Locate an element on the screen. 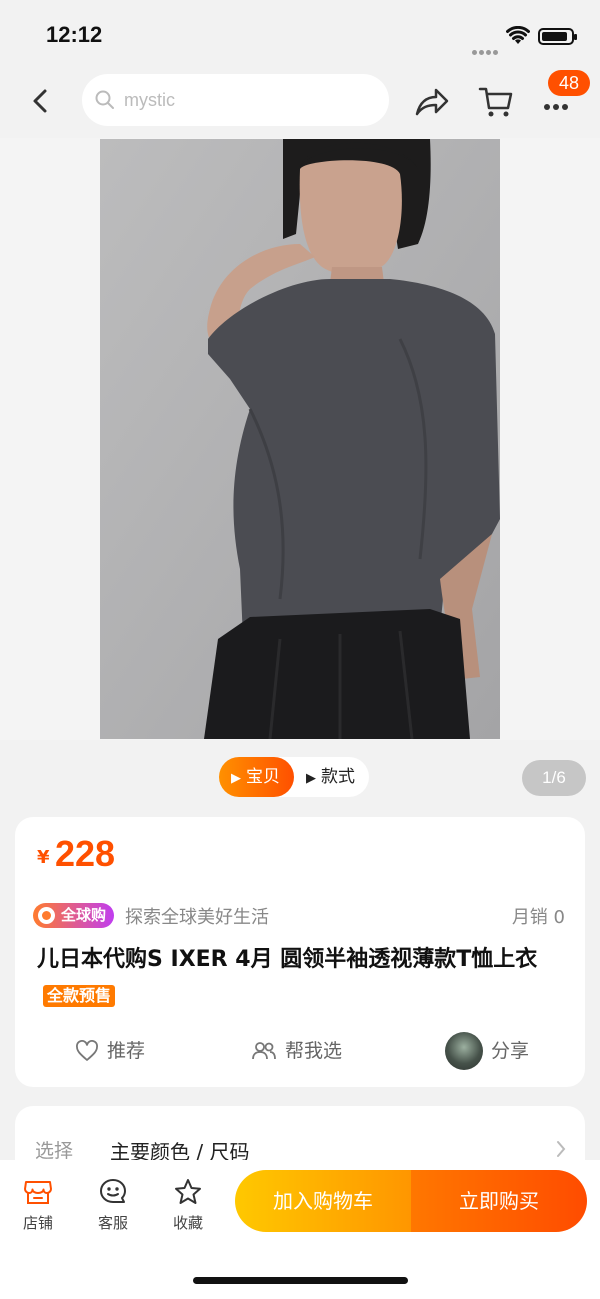 The height and width of the screenshot is (1299, 600). back-icon is located at coordinates (41, 101).